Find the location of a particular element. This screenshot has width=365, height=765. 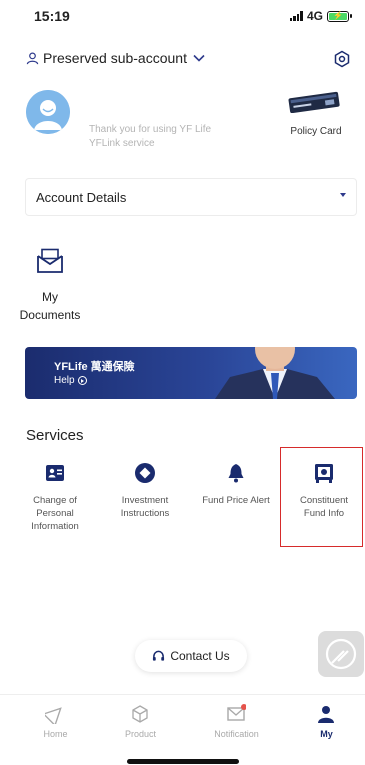

service-label-line: Investment is located at coordinates (145, 500).